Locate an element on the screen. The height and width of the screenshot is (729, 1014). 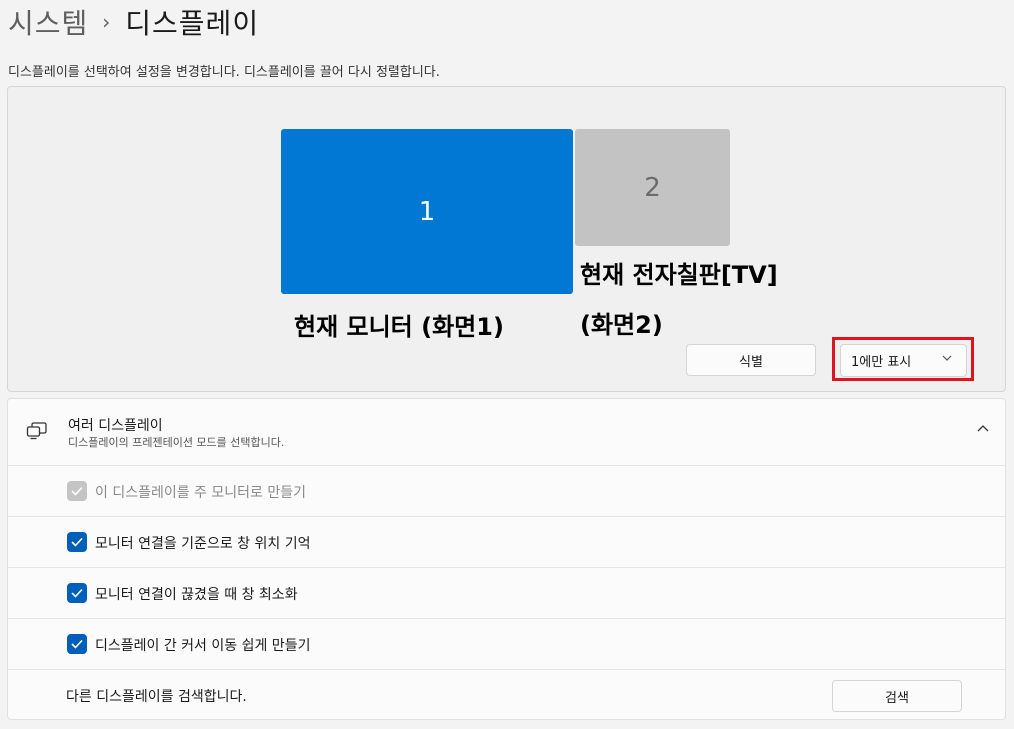
minimize-windows-checkbox is located at coordinates (77, 593).